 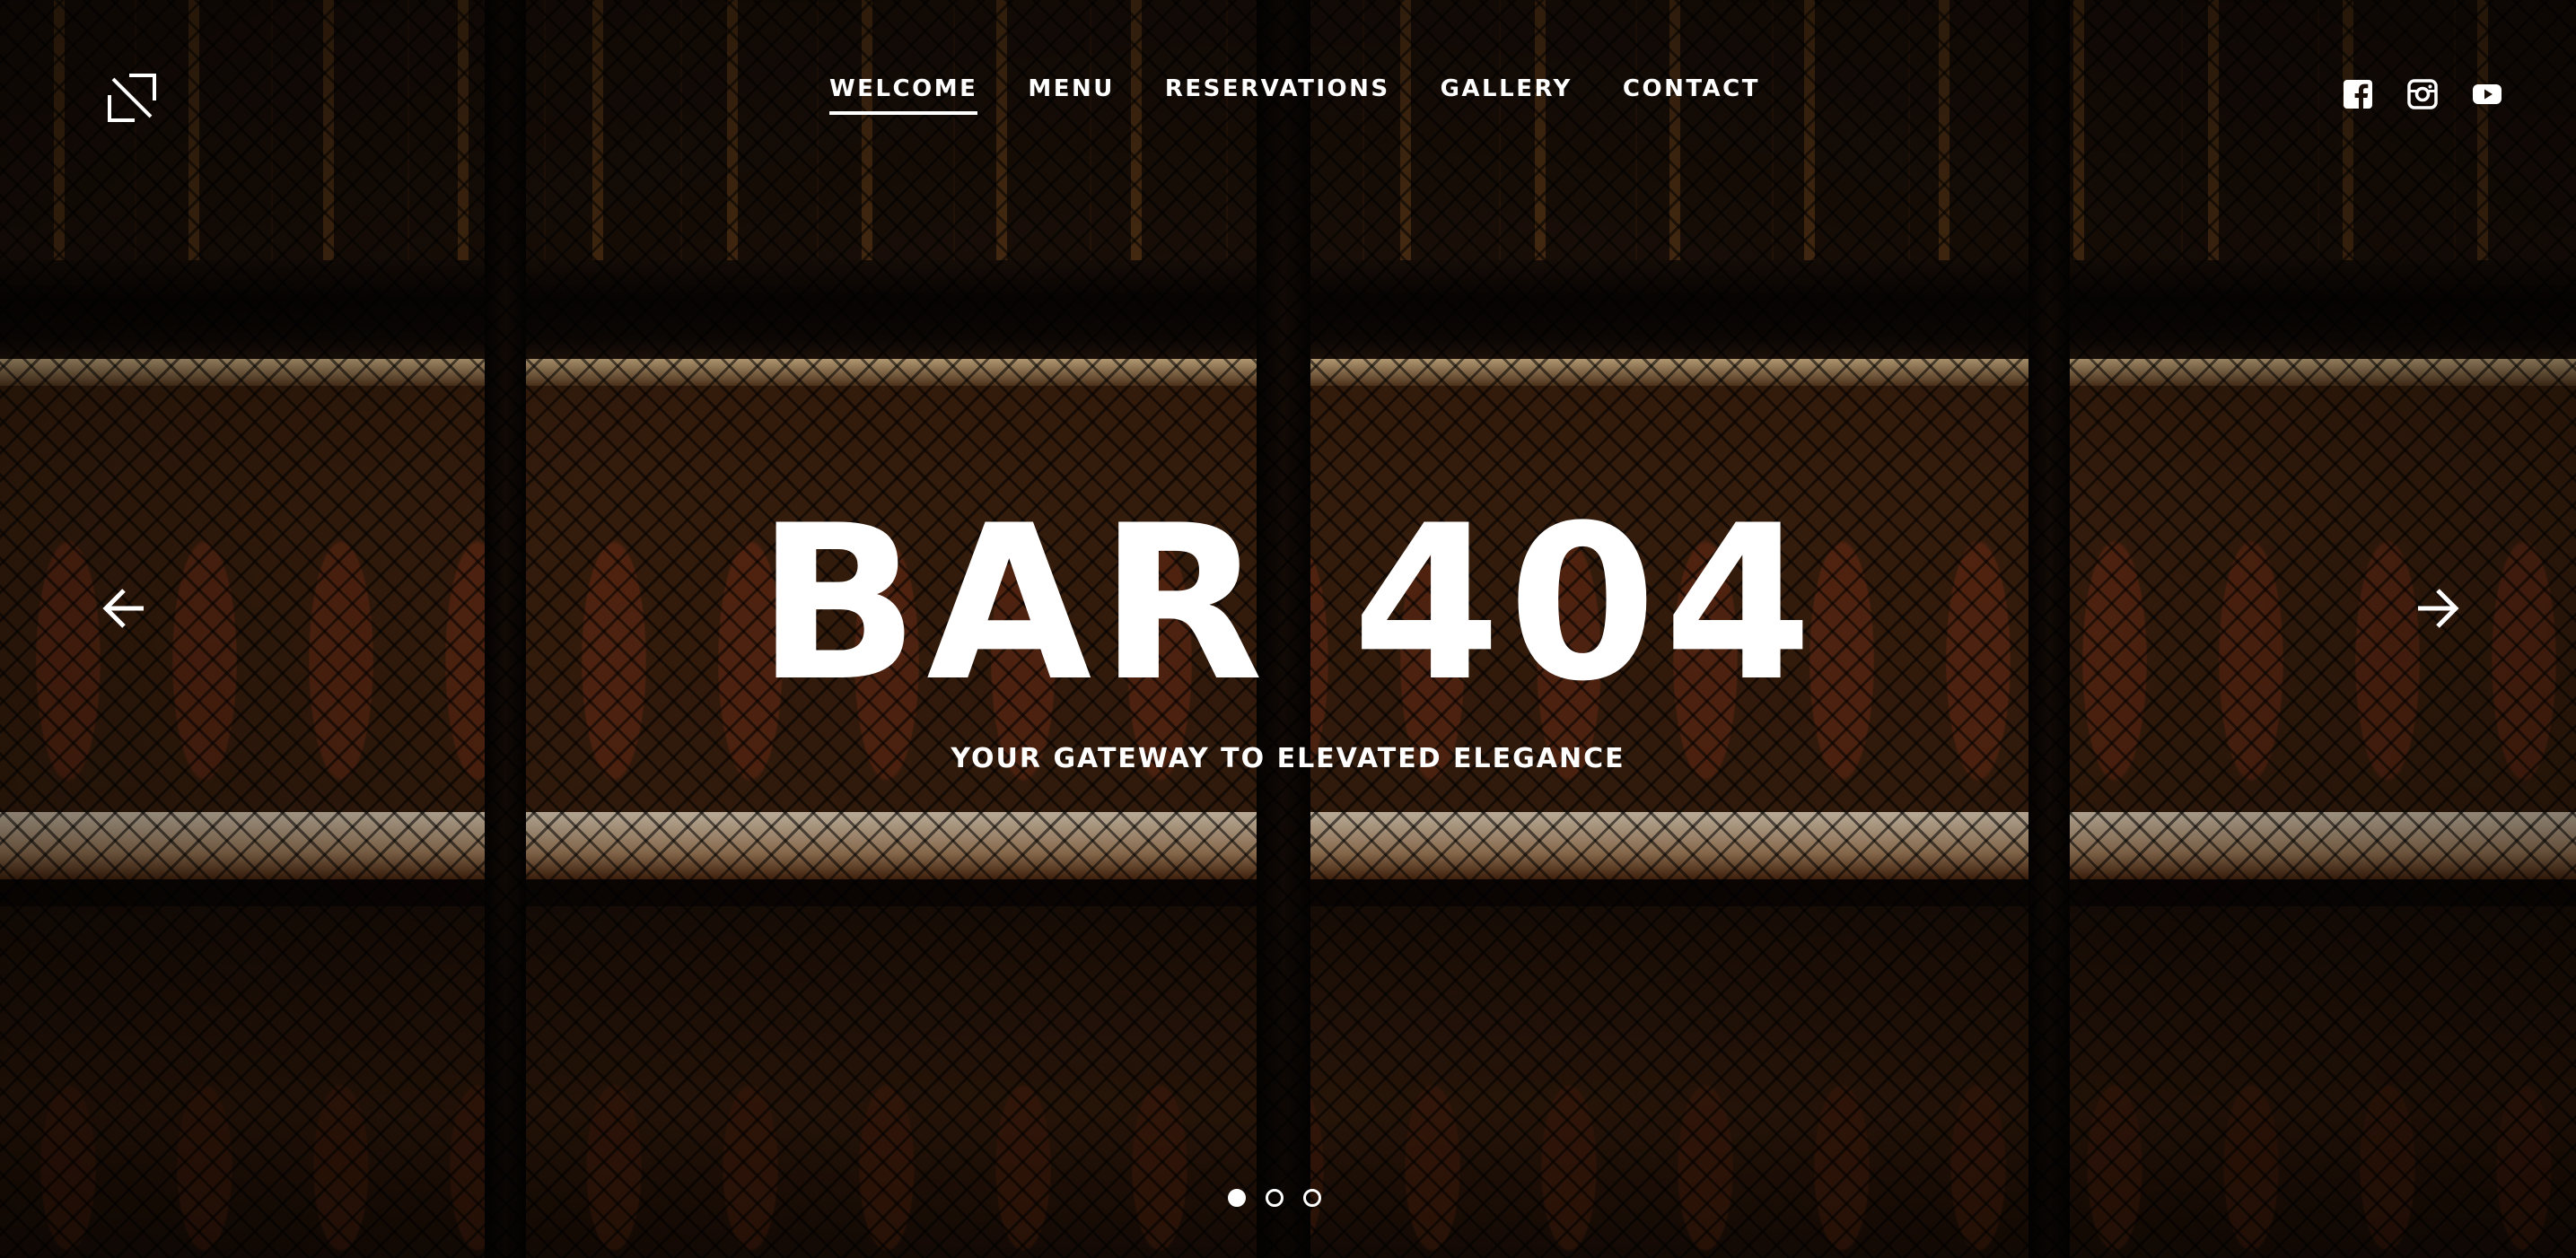 I want to click on logo-icon, so click(x=132, y=98).